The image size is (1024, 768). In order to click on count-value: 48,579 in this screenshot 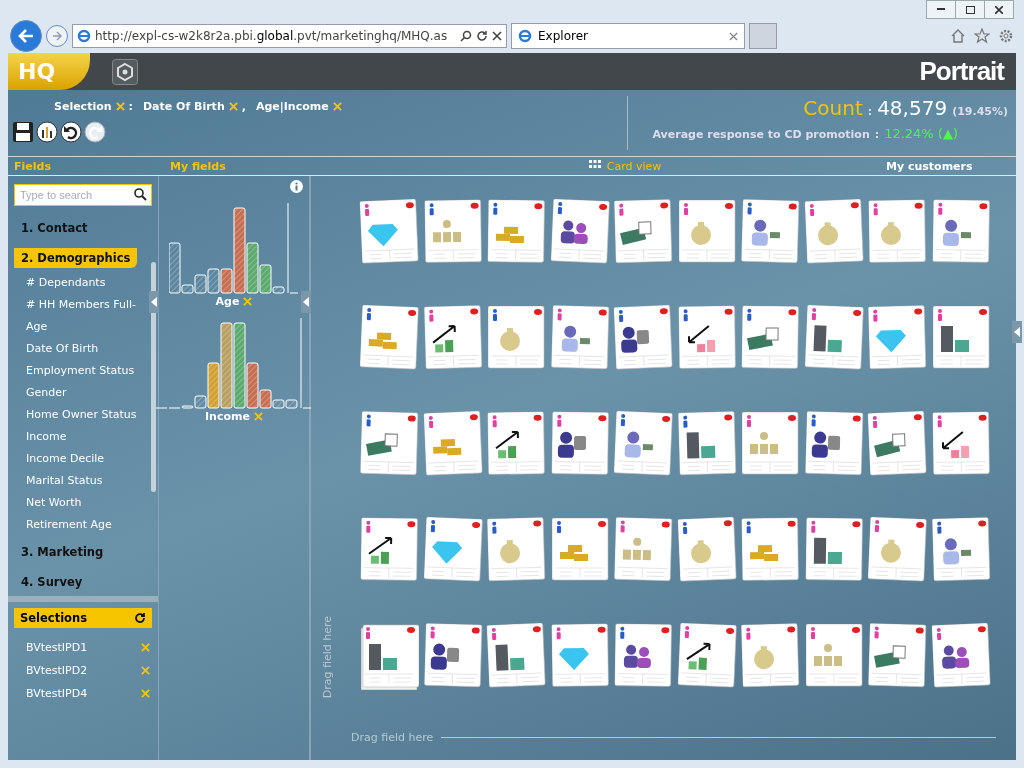, I will do `click(912, 108)`.